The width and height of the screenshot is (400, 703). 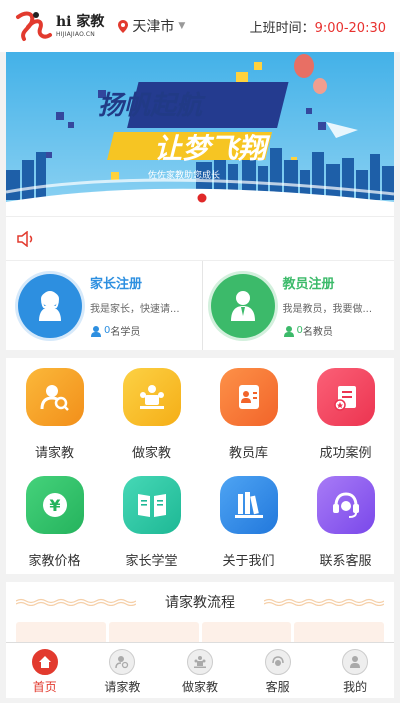 What do you see at coordinates (248, 561) in the screenshot?
I see `grid-item-label: 关于我们` at bounding box center [248, 561].